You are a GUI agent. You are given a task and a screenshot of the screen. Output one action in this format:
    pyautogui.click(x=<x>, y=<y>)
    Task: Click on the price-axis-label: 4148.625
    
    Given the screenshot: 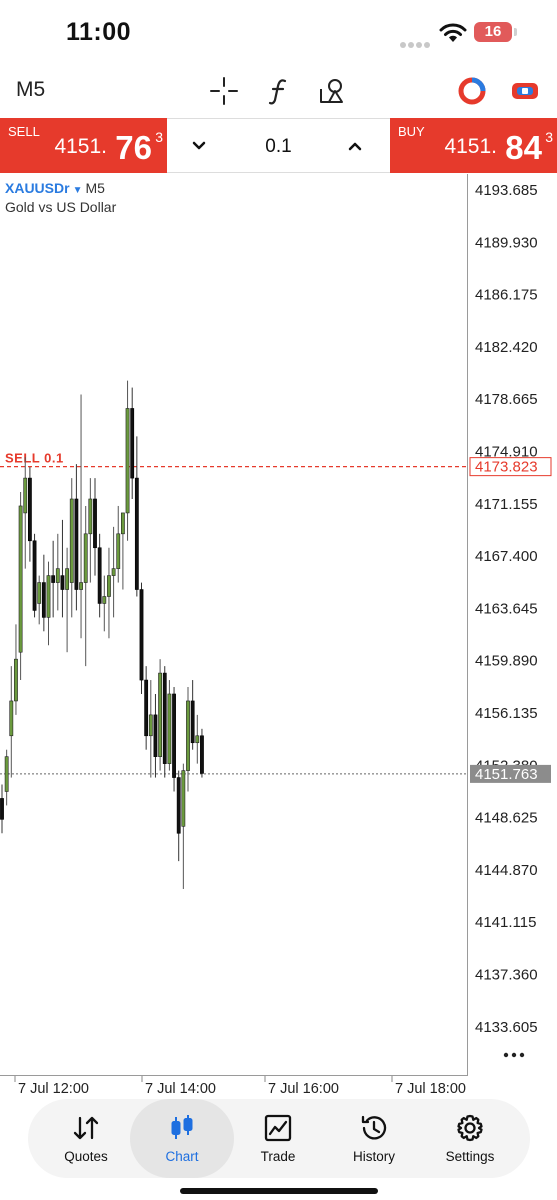 What is the action you would take?
    pyautogui.click(x=506, y=818)
    